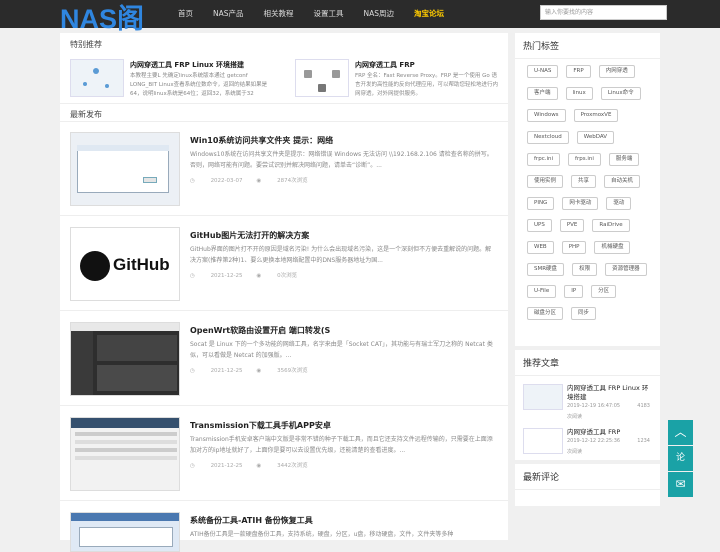  What do you see at coordinates (616, 71) in the screenshot?
I see `tag-item: 内网穿透` at bounding box center [616, 71].